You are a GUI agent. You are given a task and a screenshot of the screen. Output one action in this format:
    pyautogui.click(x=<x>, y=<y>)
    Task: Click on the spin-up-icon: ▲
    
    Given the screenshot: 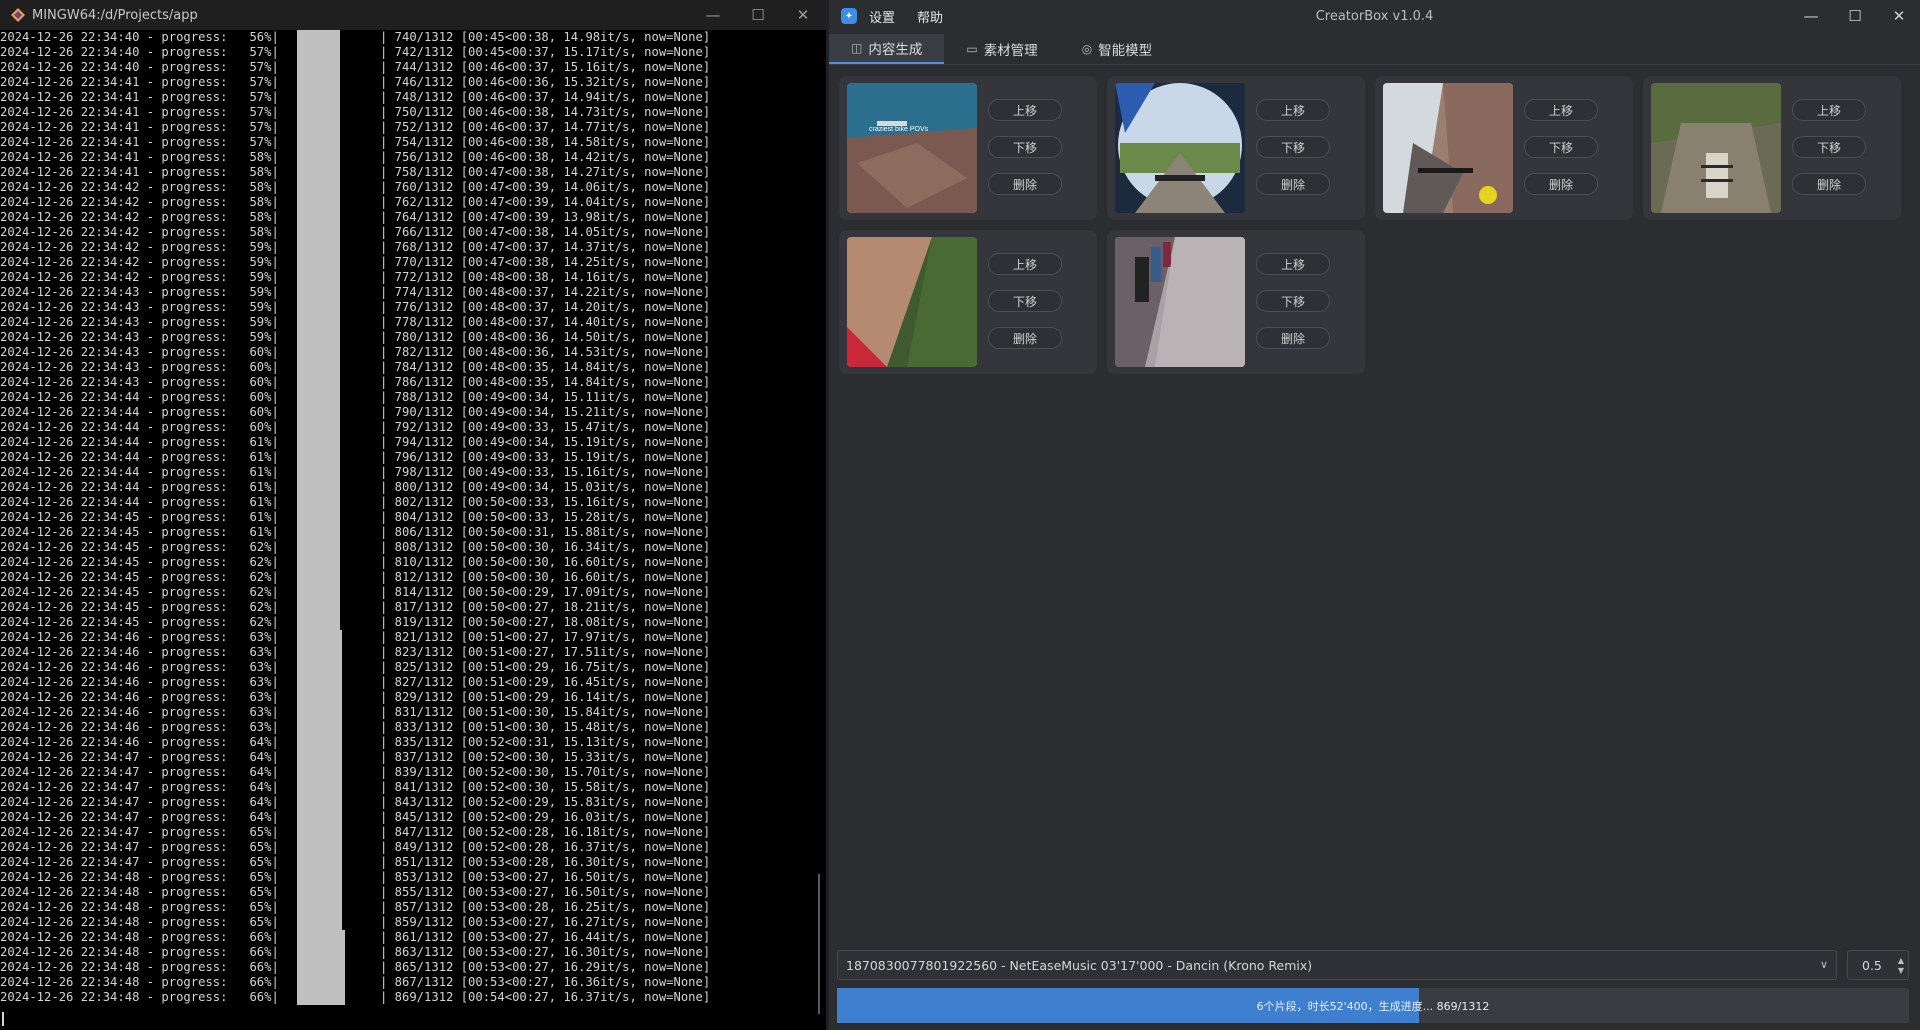 What is the action you would take?
    pyautogui.click(x=1901, y=960)
    